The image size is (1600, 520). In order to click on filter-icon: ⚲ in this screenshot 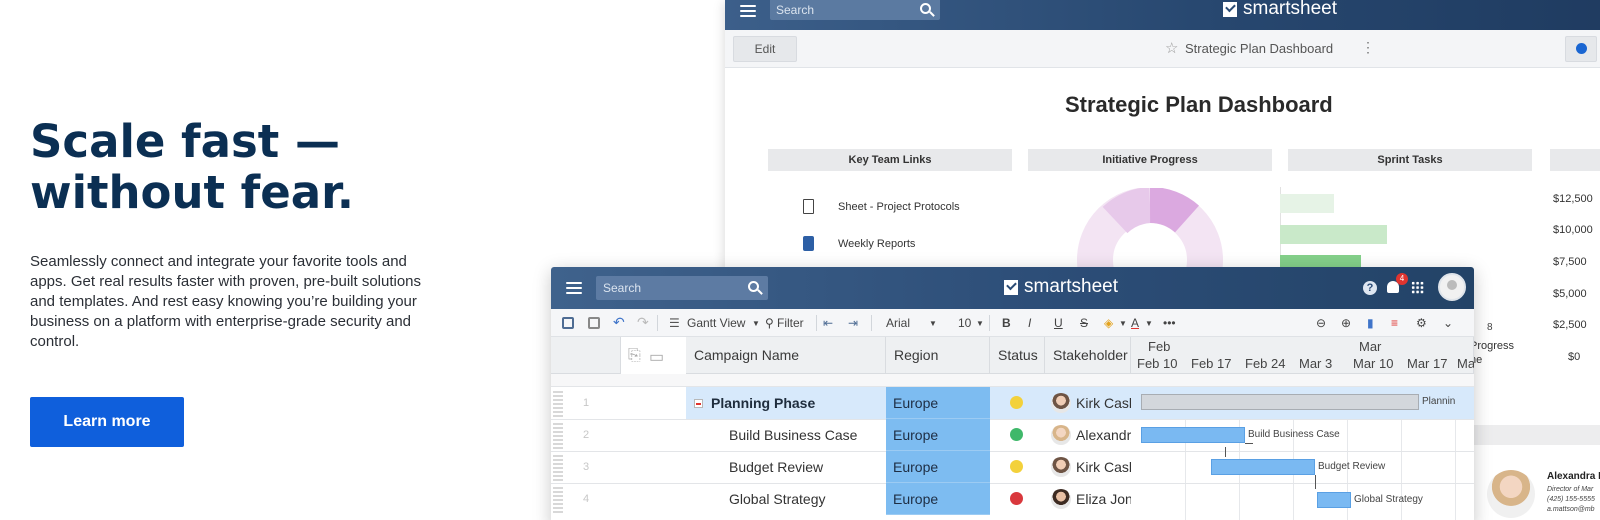, I will do `click(769, 323)`.